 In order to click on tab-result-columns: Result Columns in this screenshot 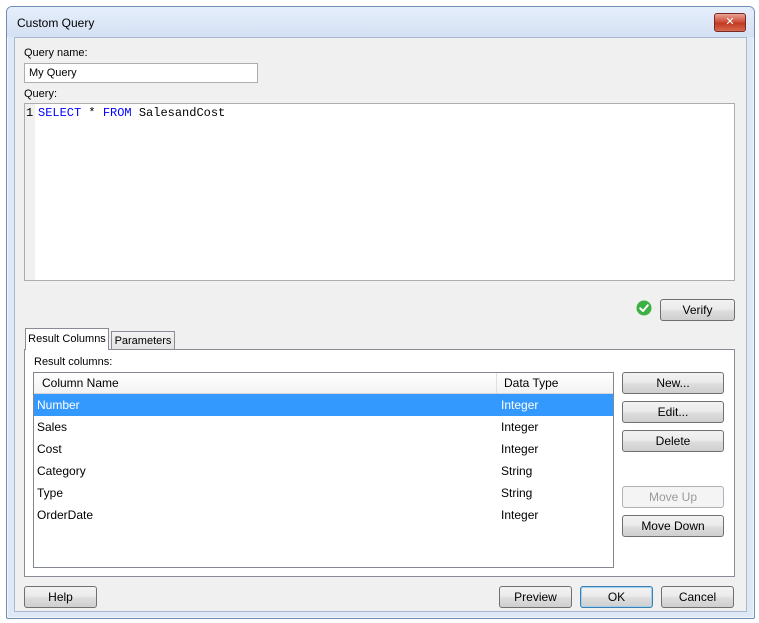, I will do `click(67, 339)`.